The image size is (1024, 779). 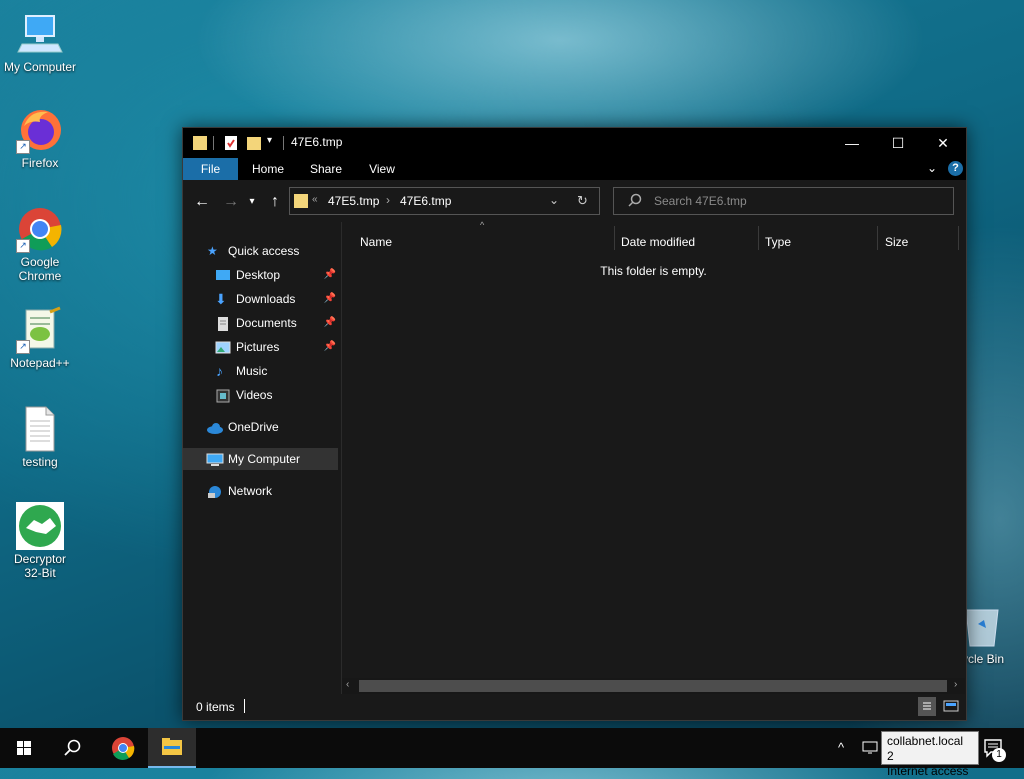 I want to click on chrome-icon, so click(x=123, y=748).